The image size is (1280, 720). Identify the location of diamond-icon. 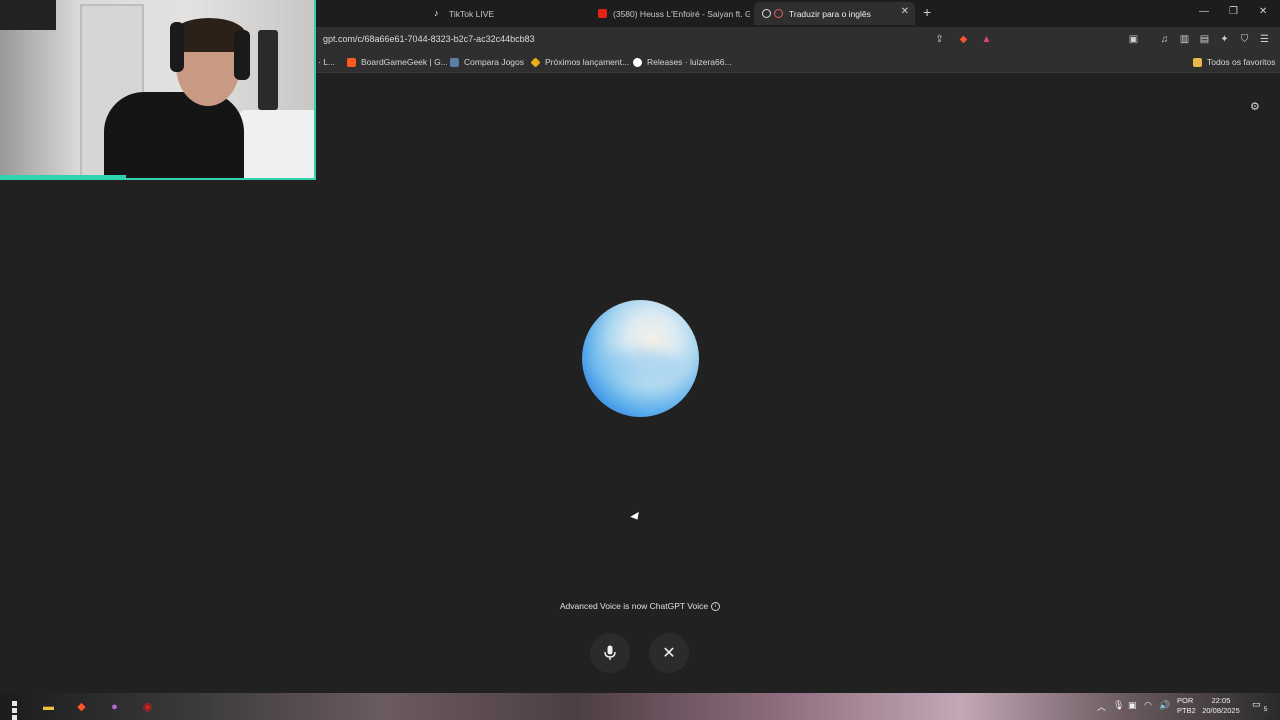
(535, 62).